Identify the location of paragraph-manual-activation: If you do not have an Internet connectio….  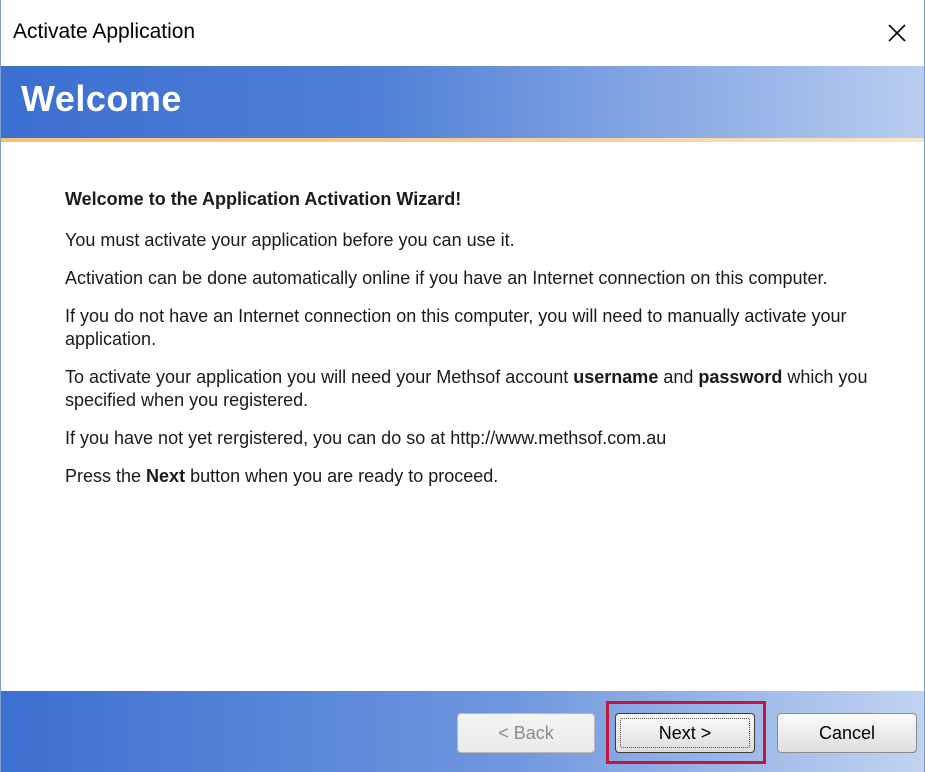
(456, 327).